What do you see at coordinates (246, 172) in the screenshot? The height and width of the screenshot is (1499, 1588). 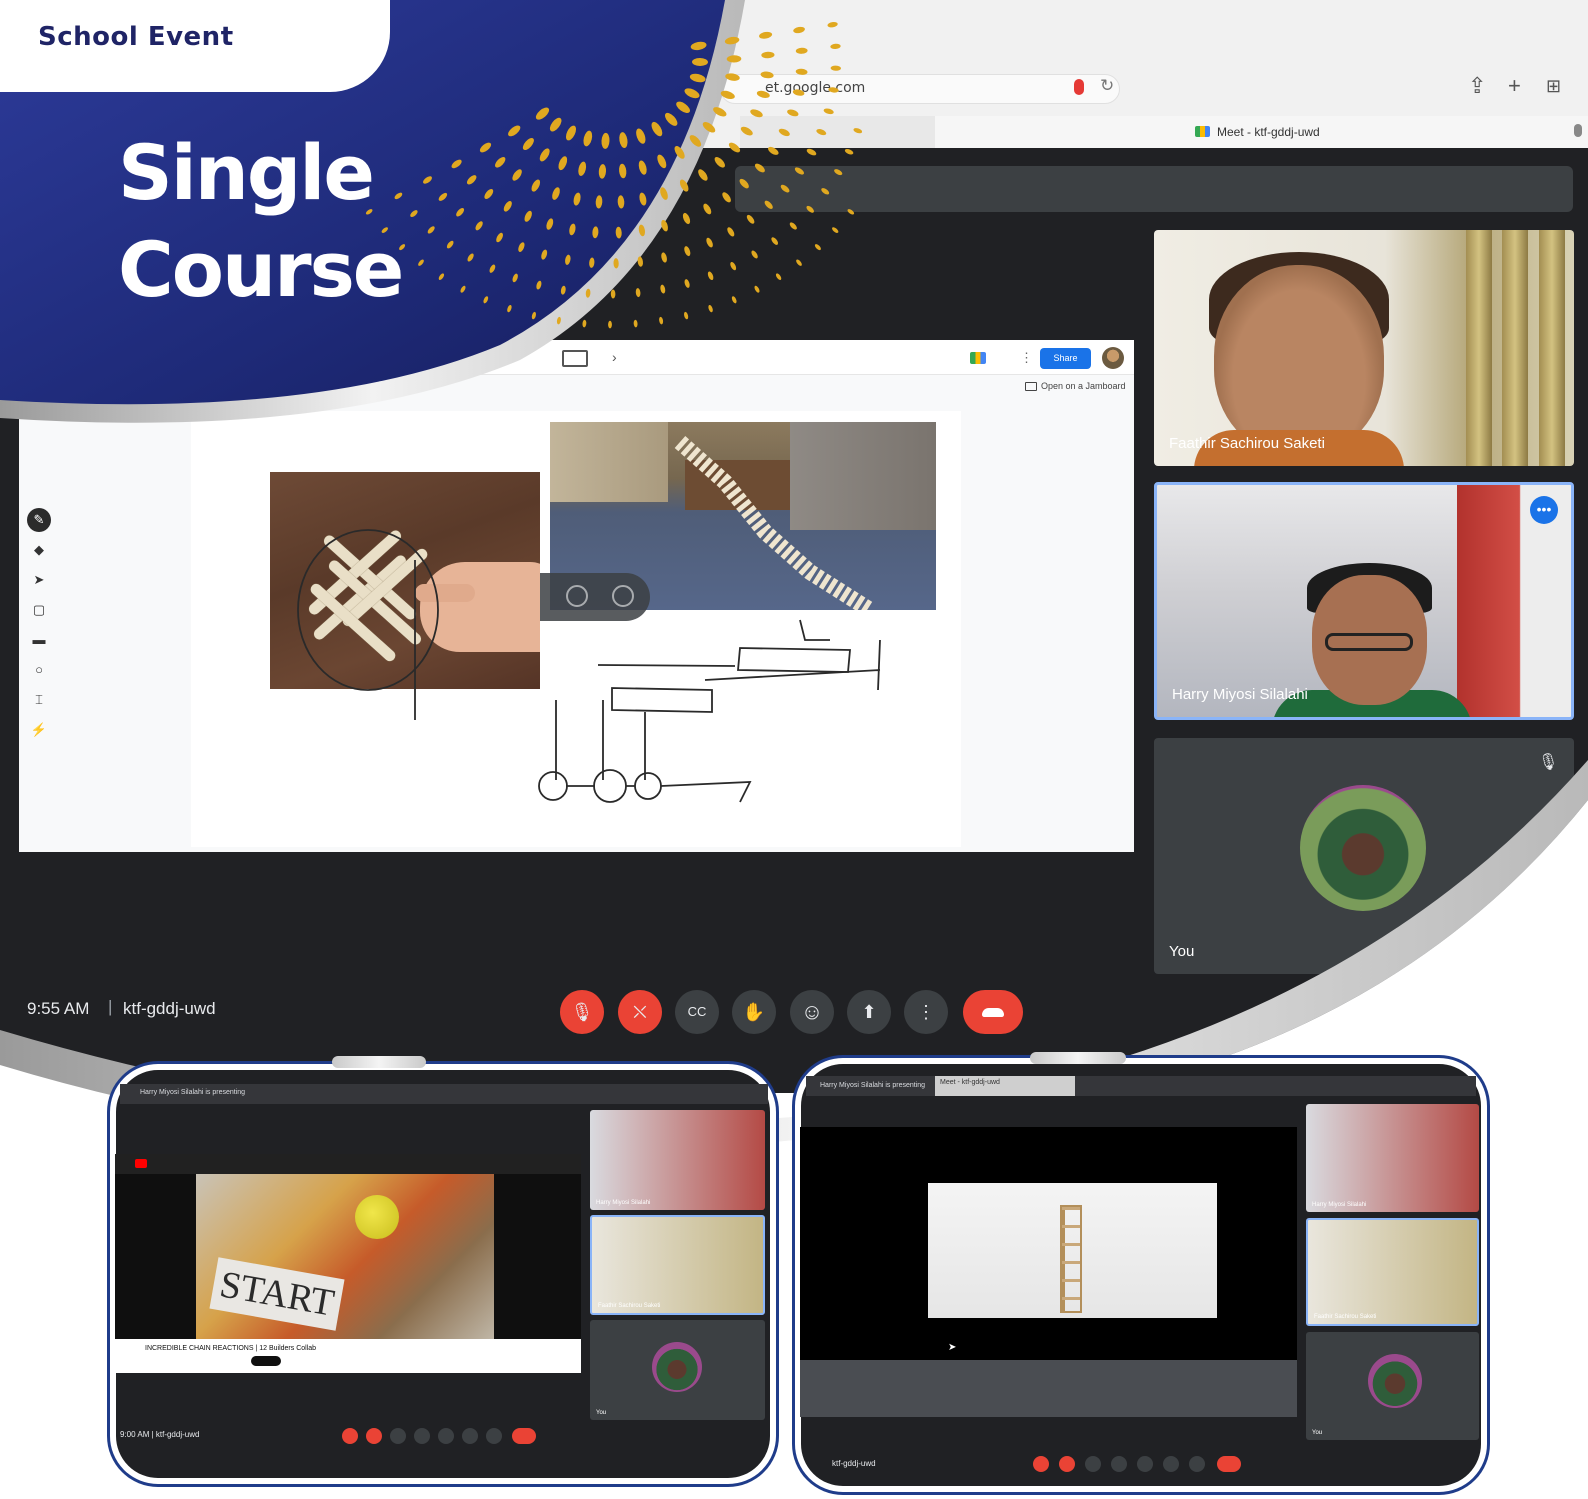 I see `headline-line-1: Single` at bounding box center [246, 172].